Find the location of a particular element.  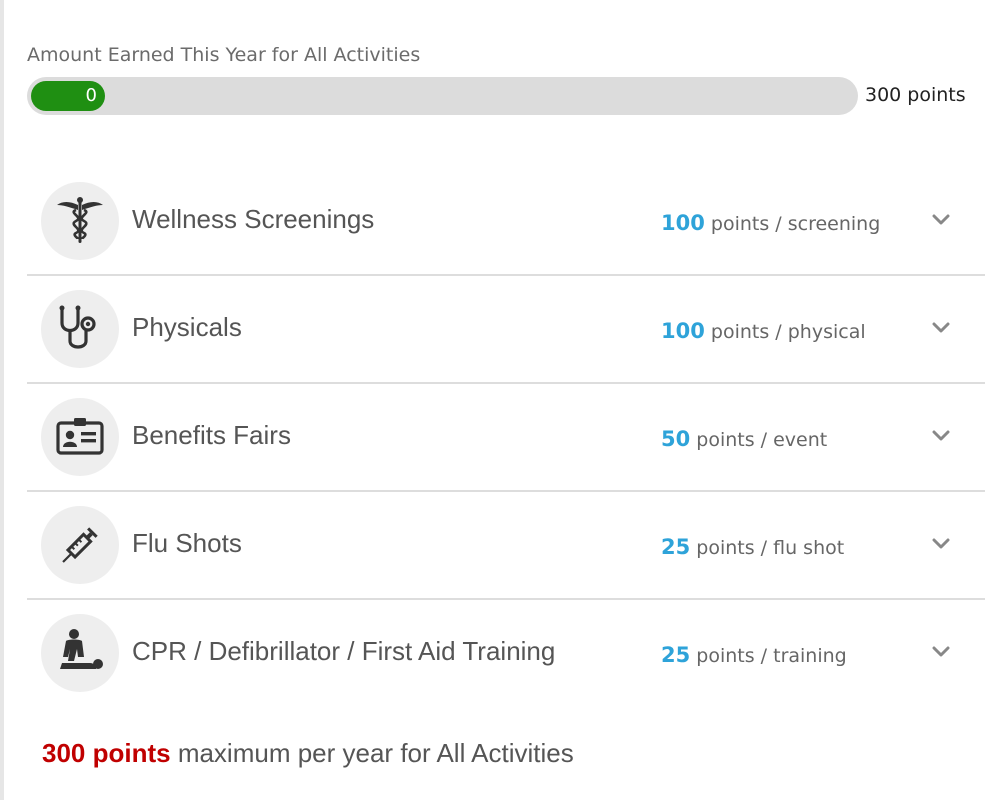

progress-value: 0 is located at coordinates (91, 95).